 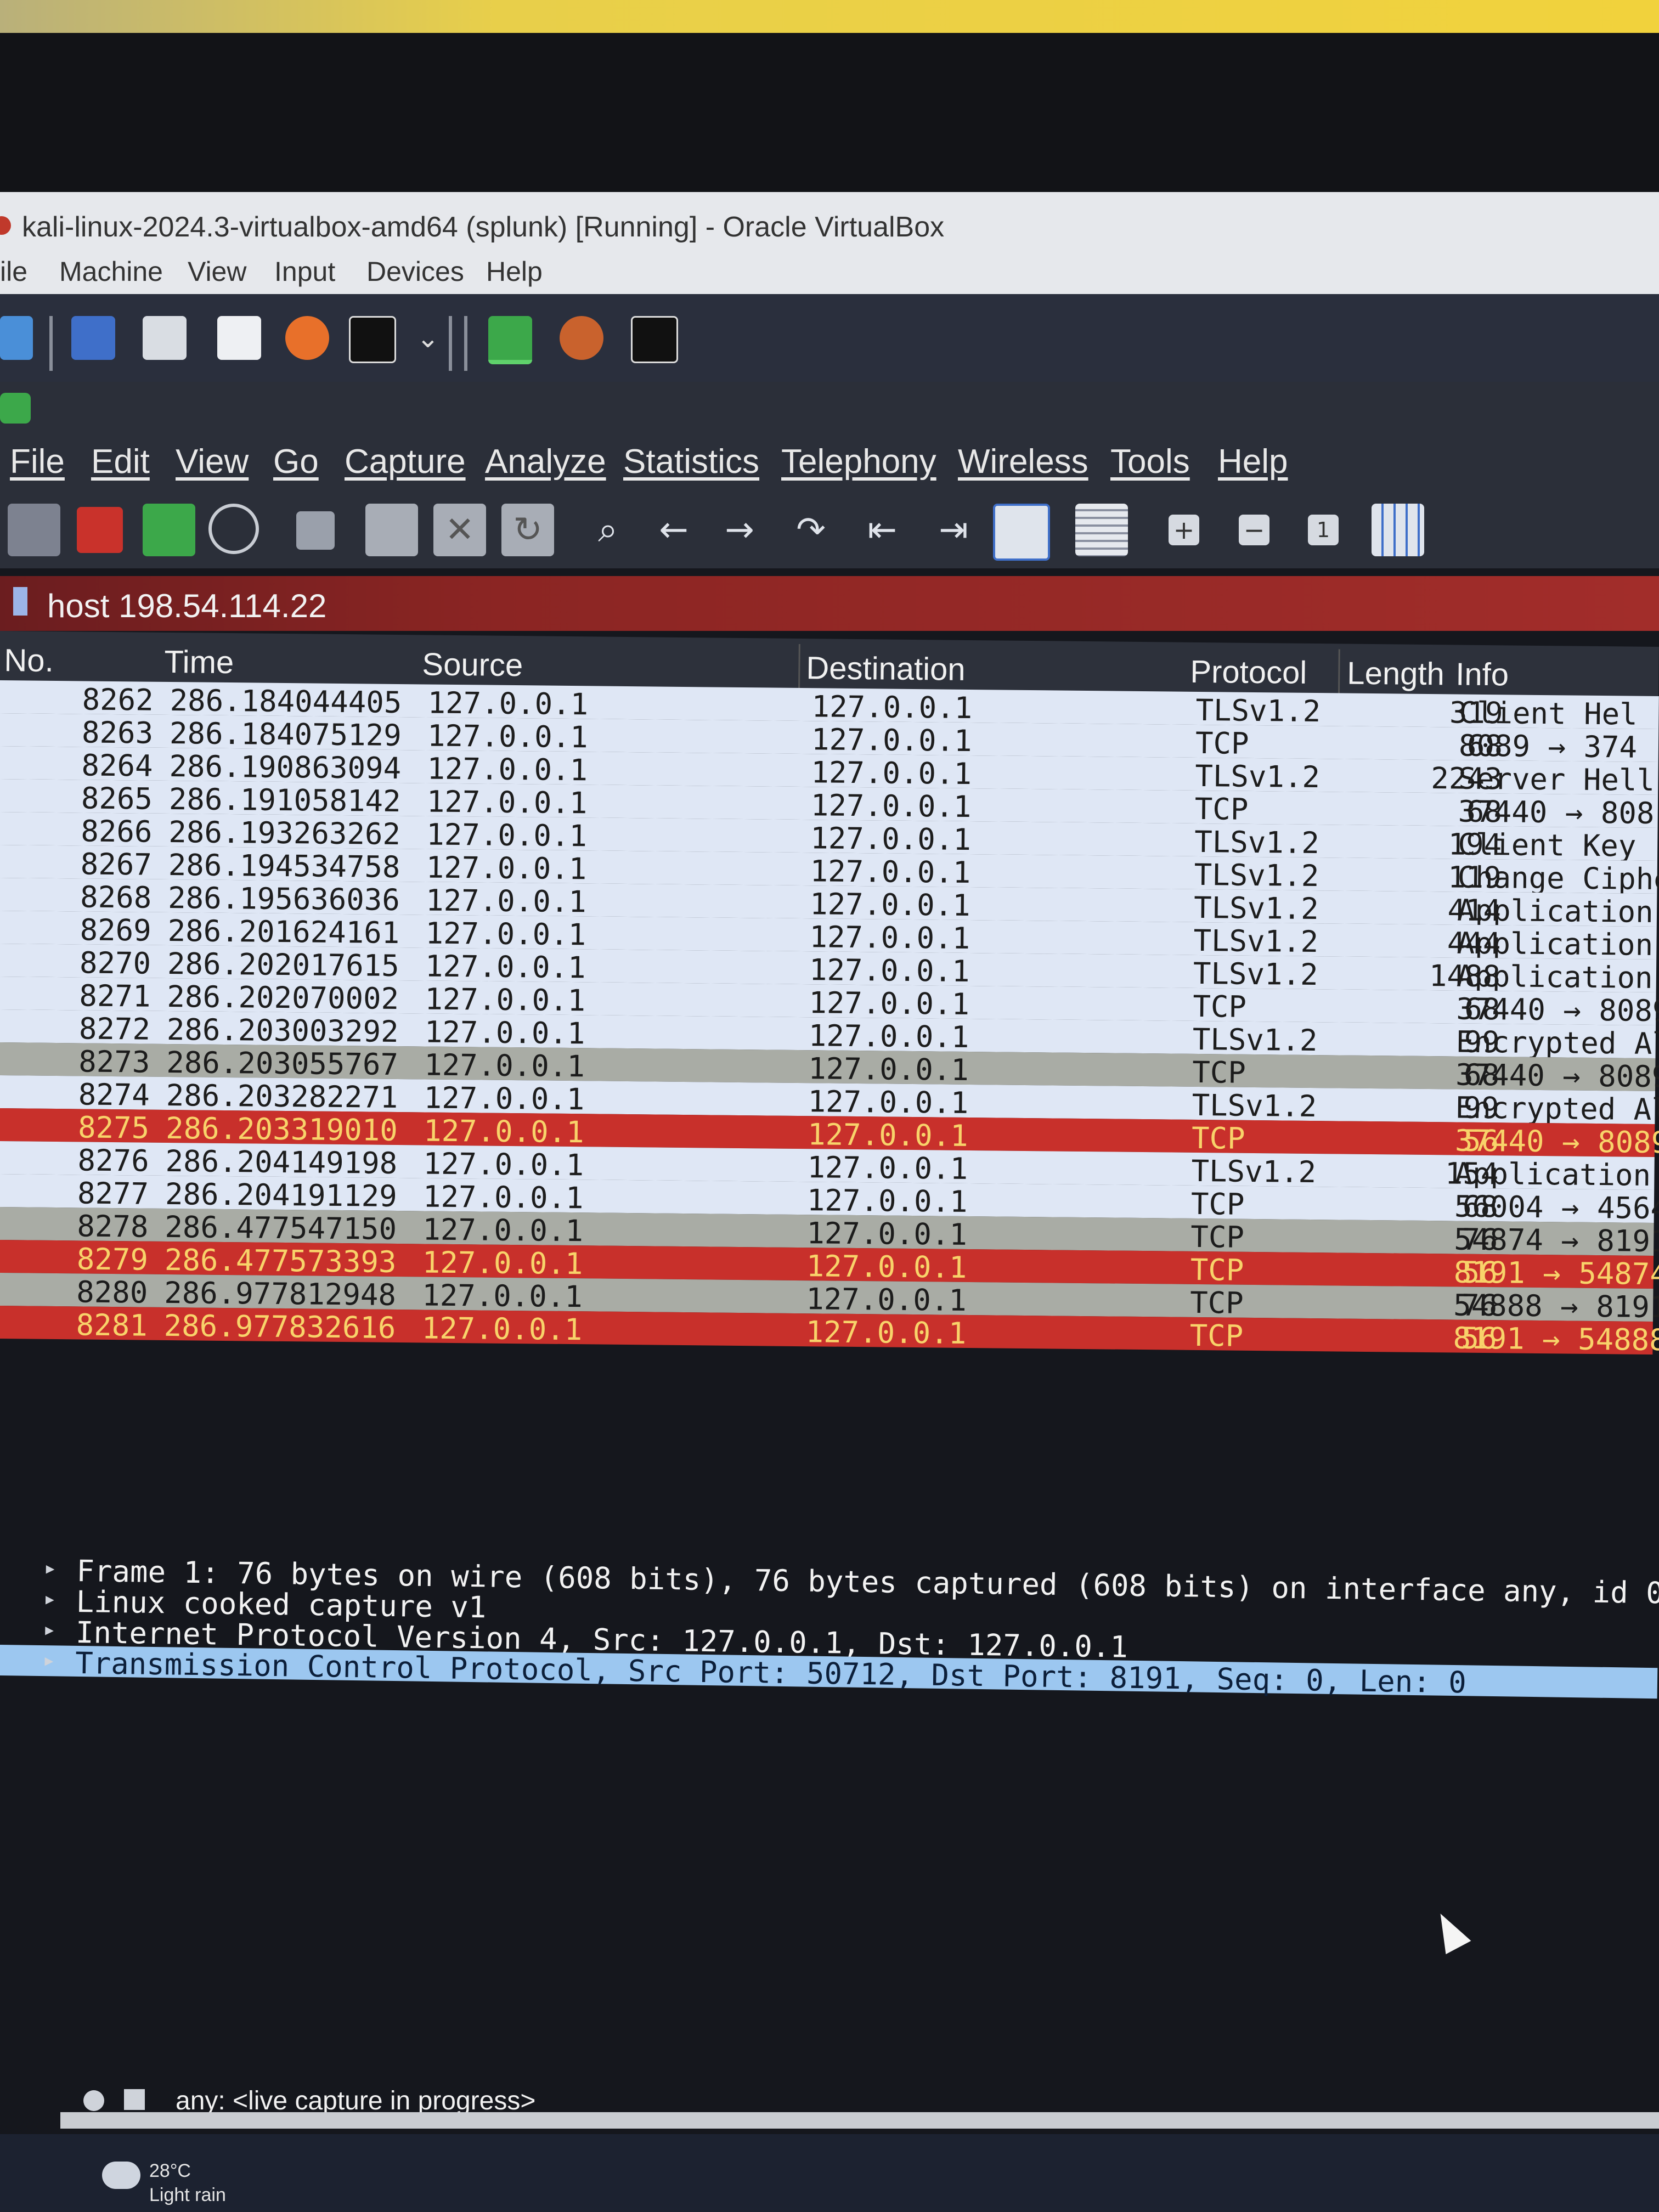 I want to click on menu-statistics: Statistics, so click(x=691, y=461).